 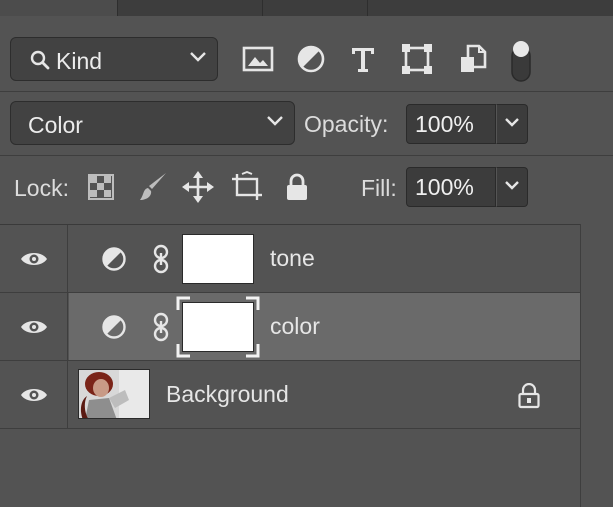 I want to click on layer-lock-icon, so click(x=529, y=398).